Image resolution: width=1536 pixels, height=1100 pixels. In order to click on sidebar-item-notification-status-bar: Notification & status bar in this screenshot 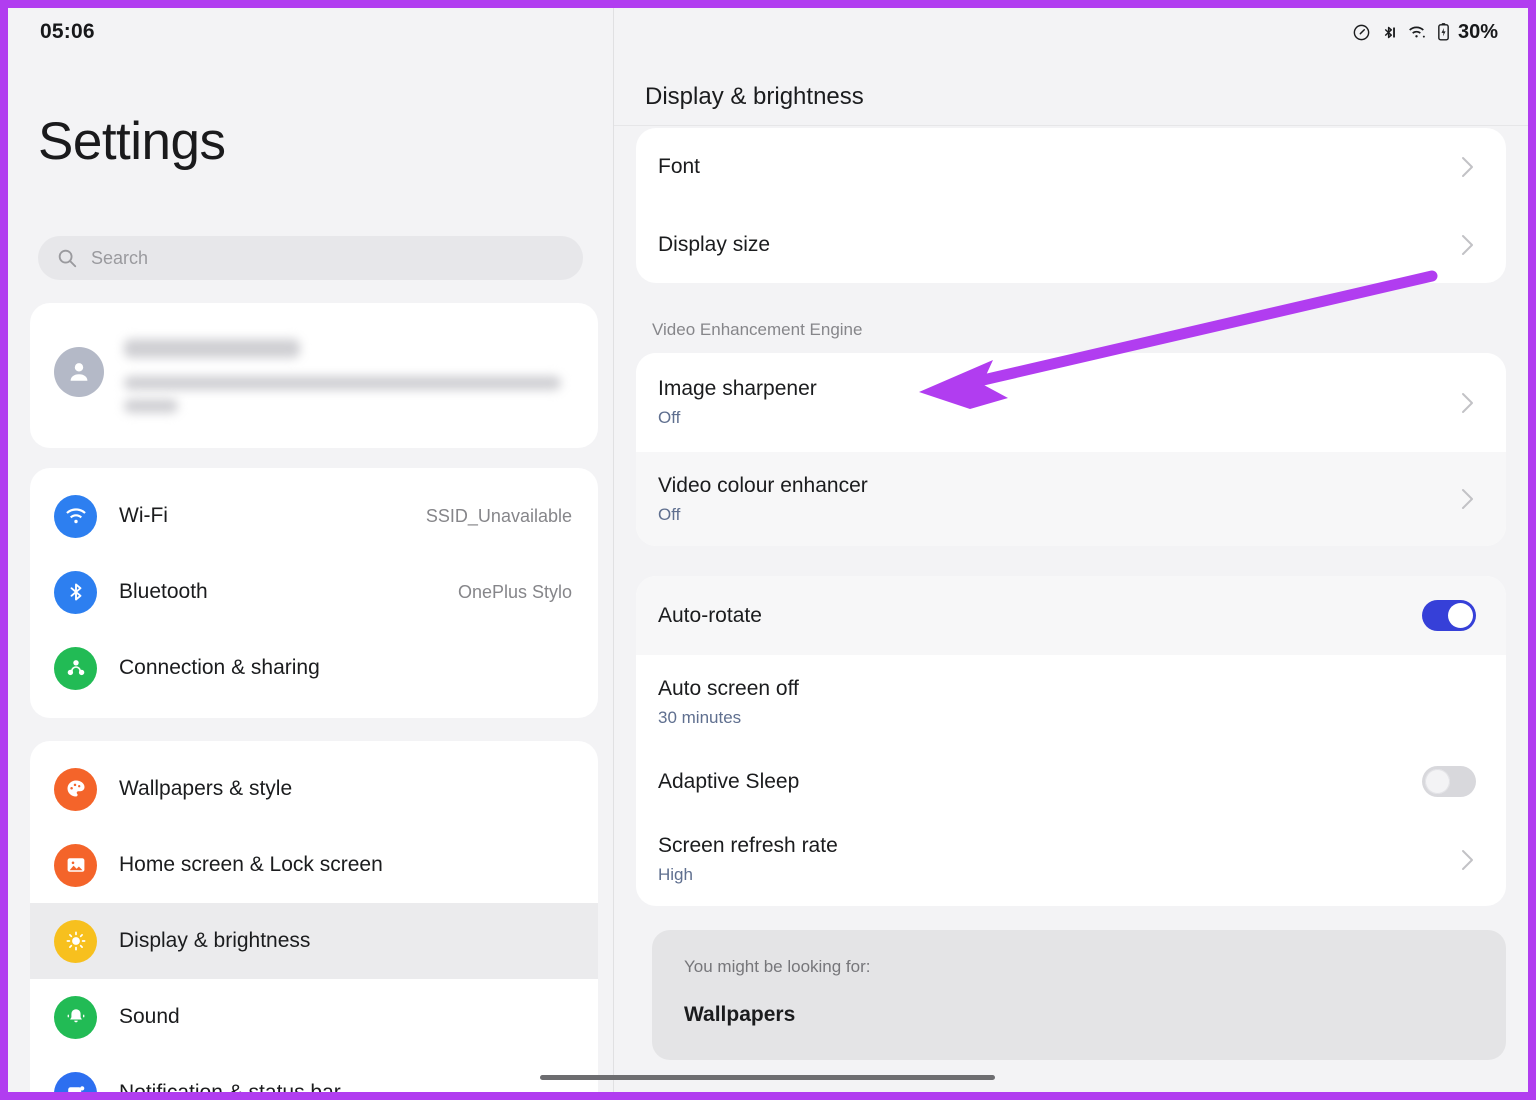, I will do `click(314, 1073)`.